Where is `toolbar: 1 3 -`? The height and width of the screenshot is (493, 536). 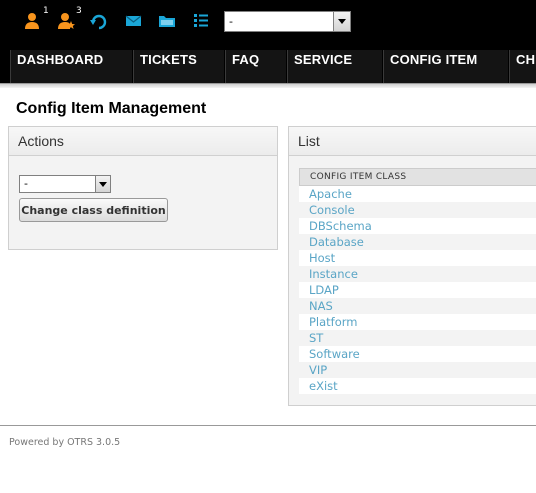 toolbar: 1 3 - is located at coordinates (268, 25).